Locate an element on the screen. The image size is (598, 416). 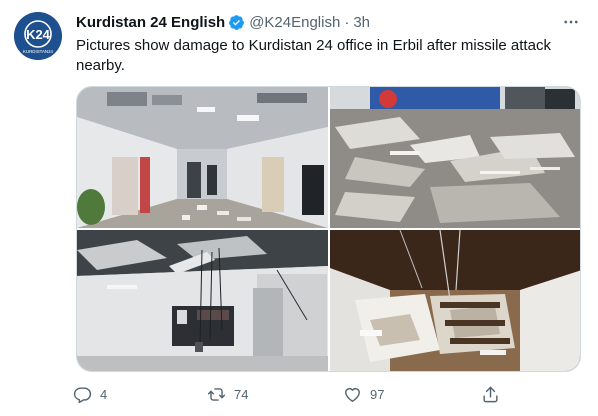
like-button: 97 is located at coordinates (361, 394).